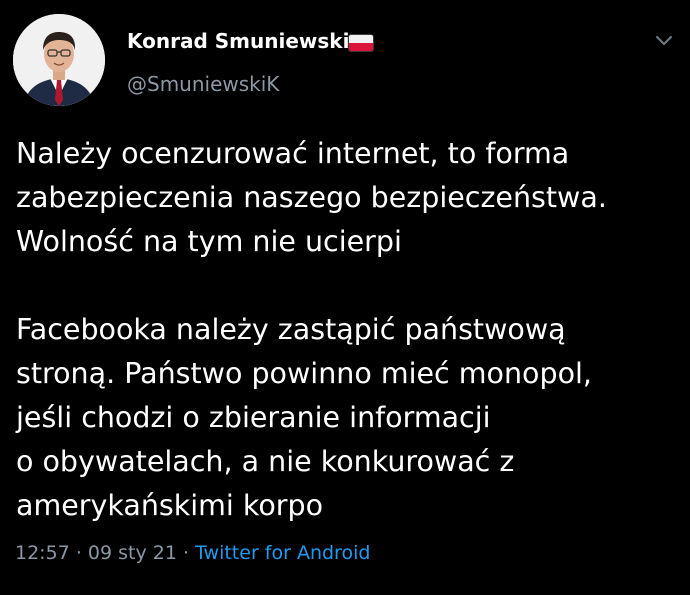 This screenshot has width=690, height=595. I want to click on poland-flag-icon, so click(361, 43).